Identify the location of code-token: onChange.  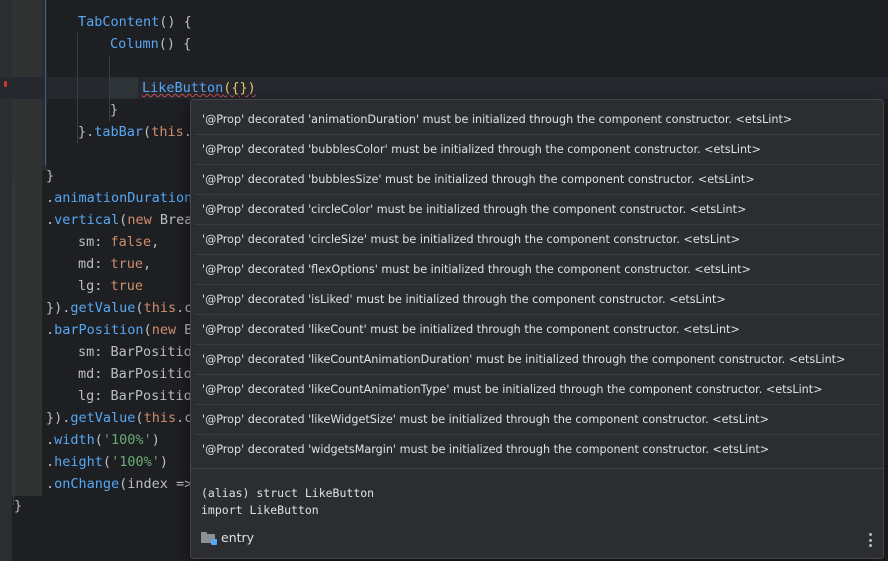
(87, 484).